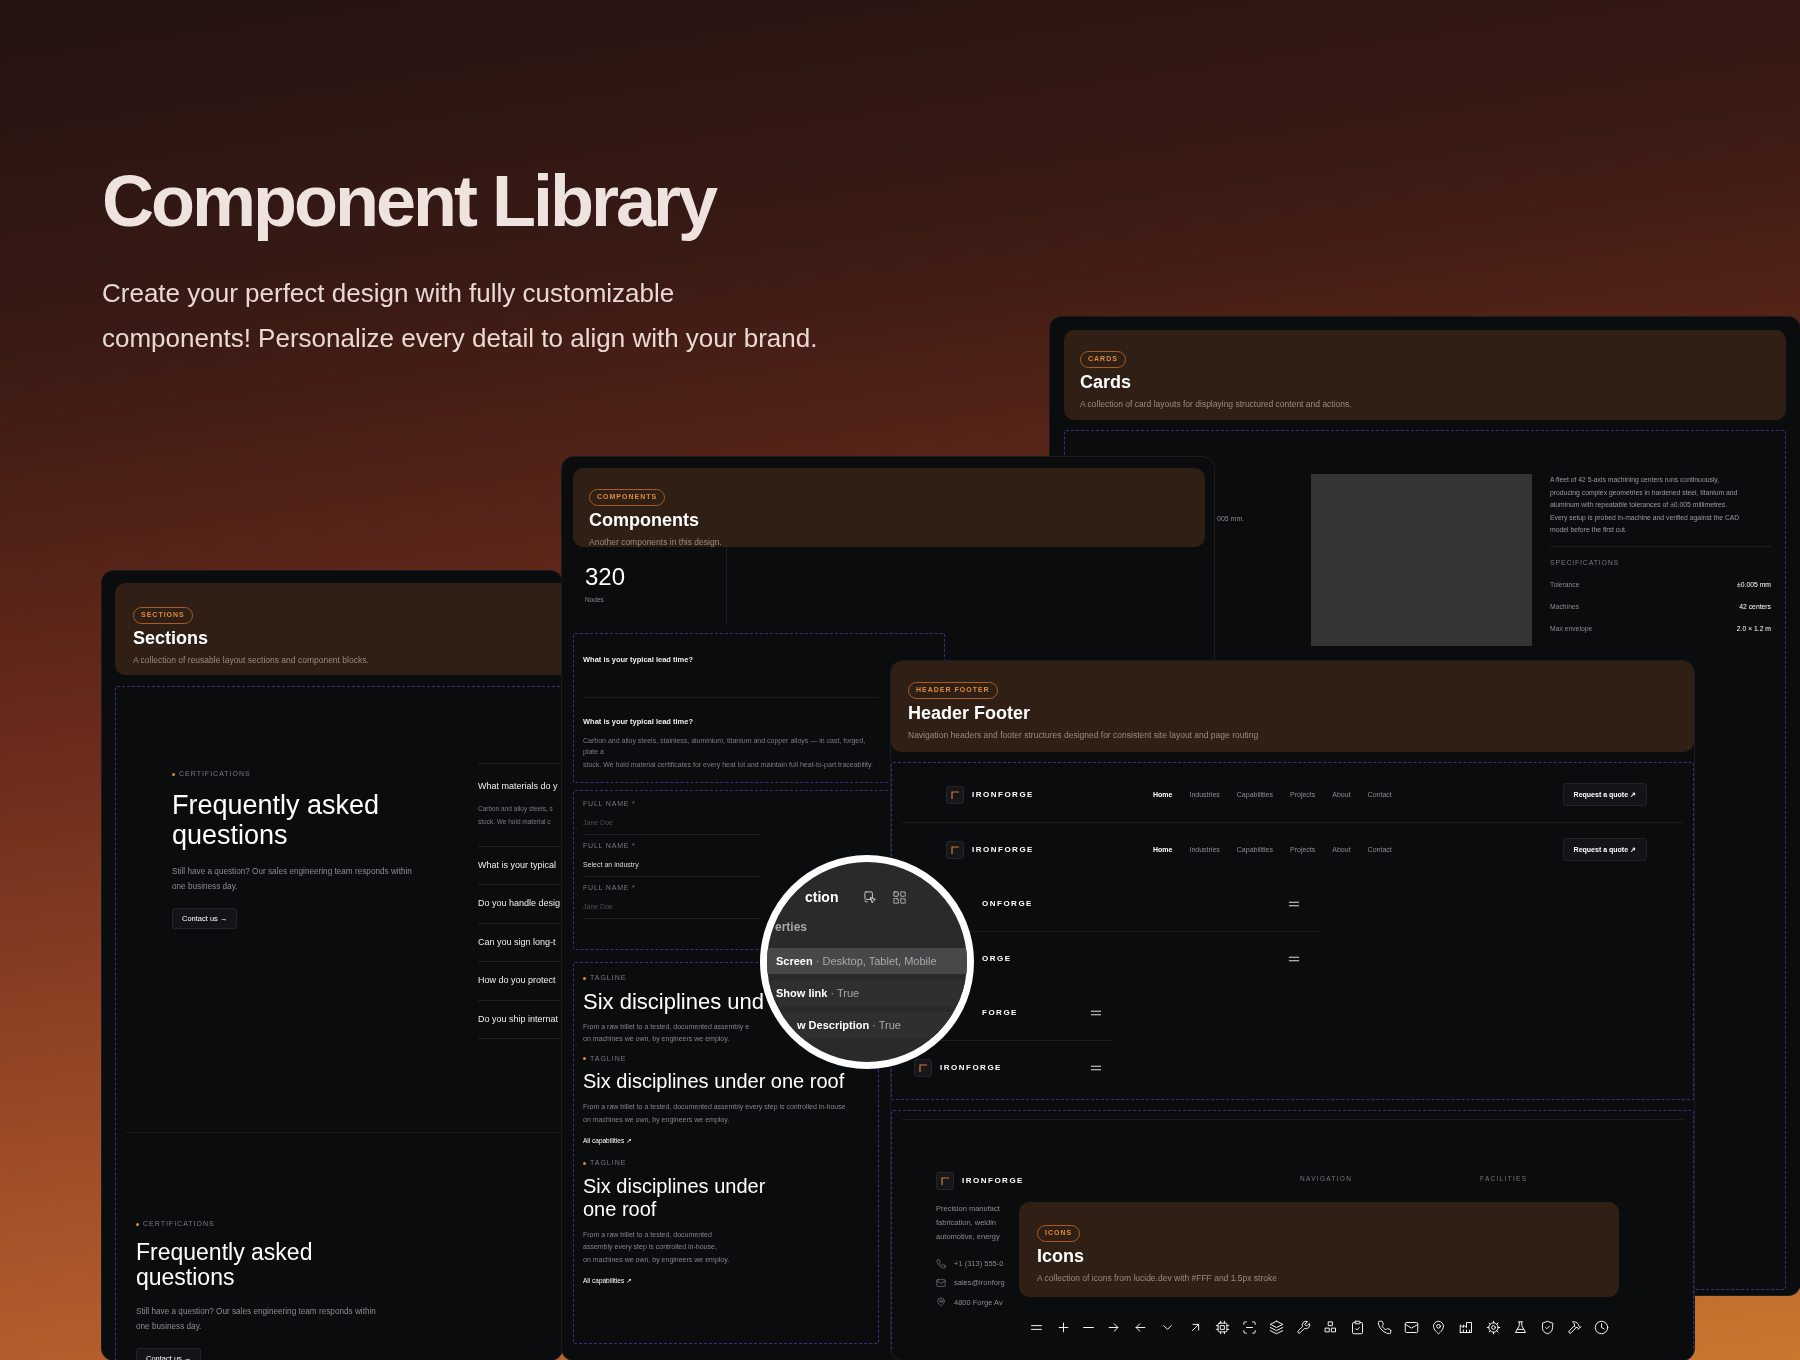 The image size is (1800, 1360). I want to click on shield-icon, so click(1547, 1327).